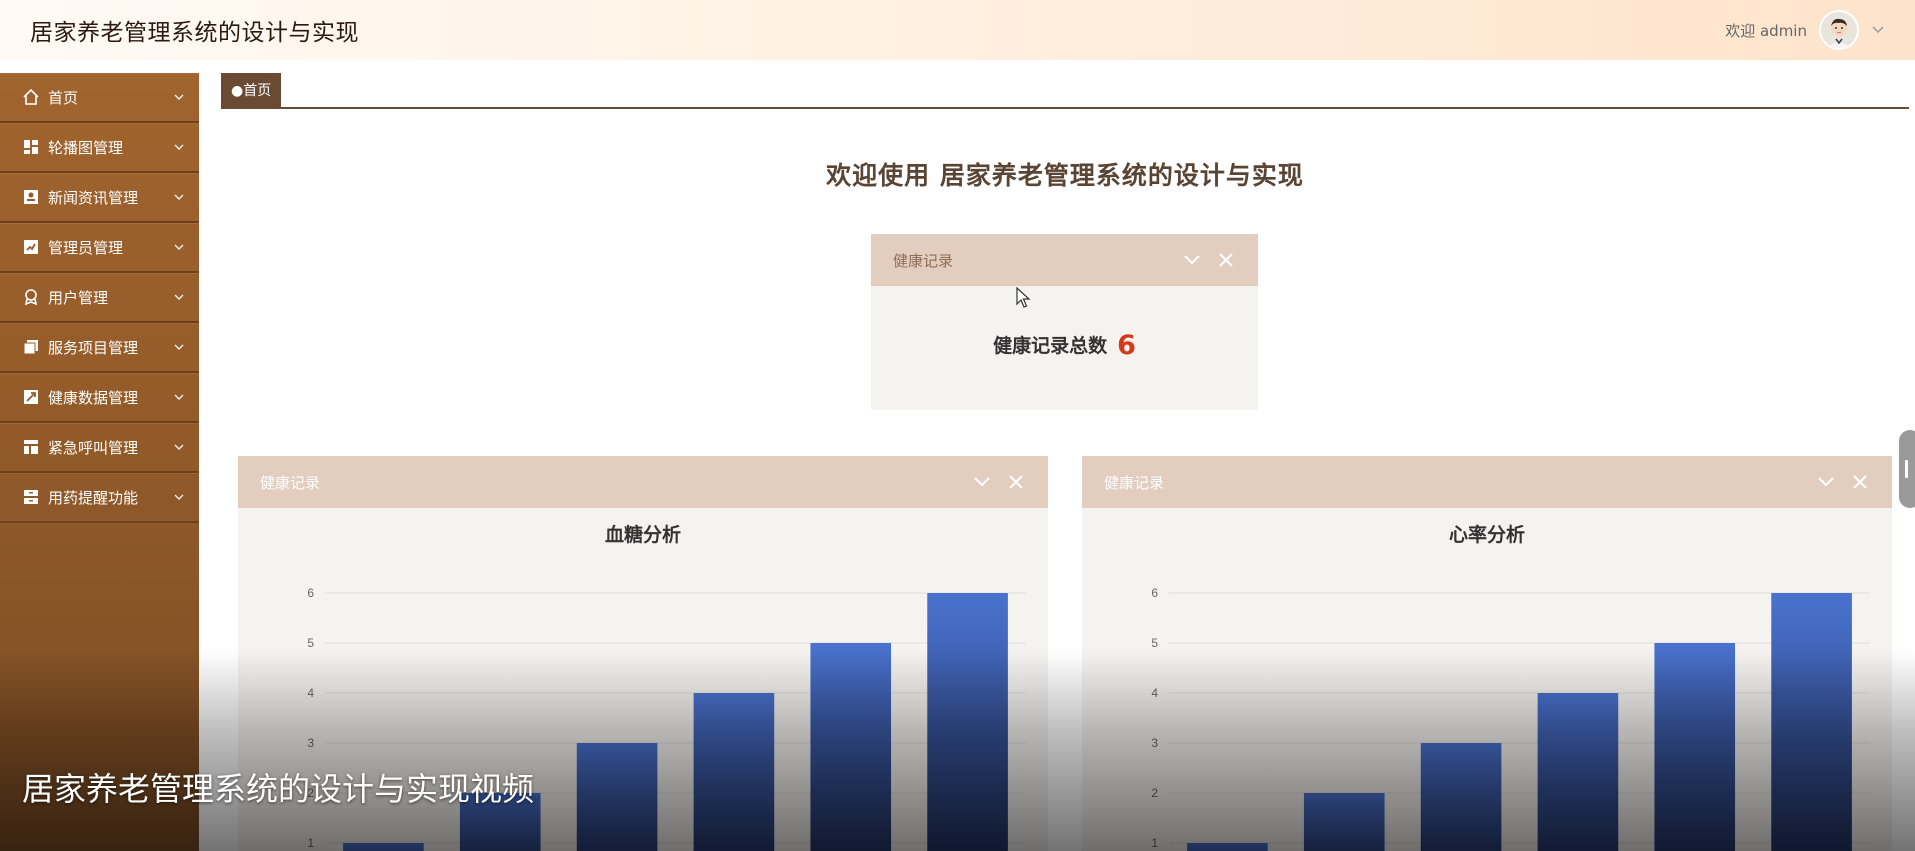 Image resolution: width=1915 pixels, height=851 pixels. Describe the element at coordinates (86, 147) in the screenshot. I see `sidebar-item-label: 轮播图管理` at that location.